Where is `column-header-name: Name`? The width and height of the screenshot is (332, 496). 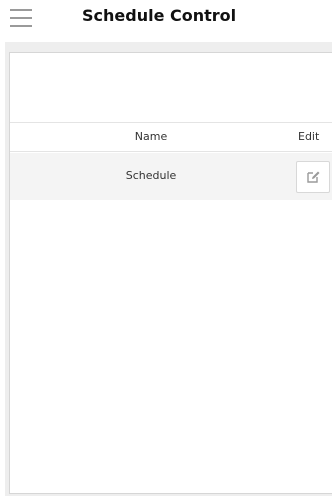
column-header-name: Name is located at coordinates (151, 136).